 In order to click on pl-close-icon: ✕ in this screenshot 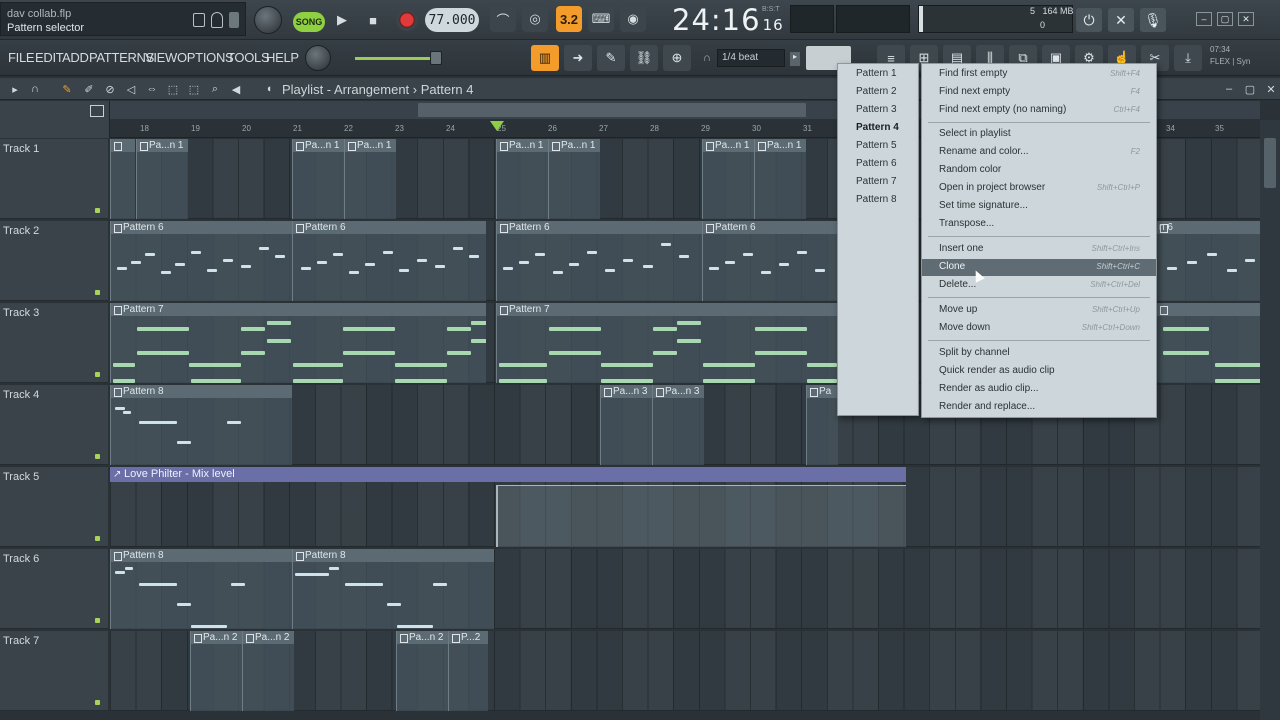, I will do `click(1271, 89)`.